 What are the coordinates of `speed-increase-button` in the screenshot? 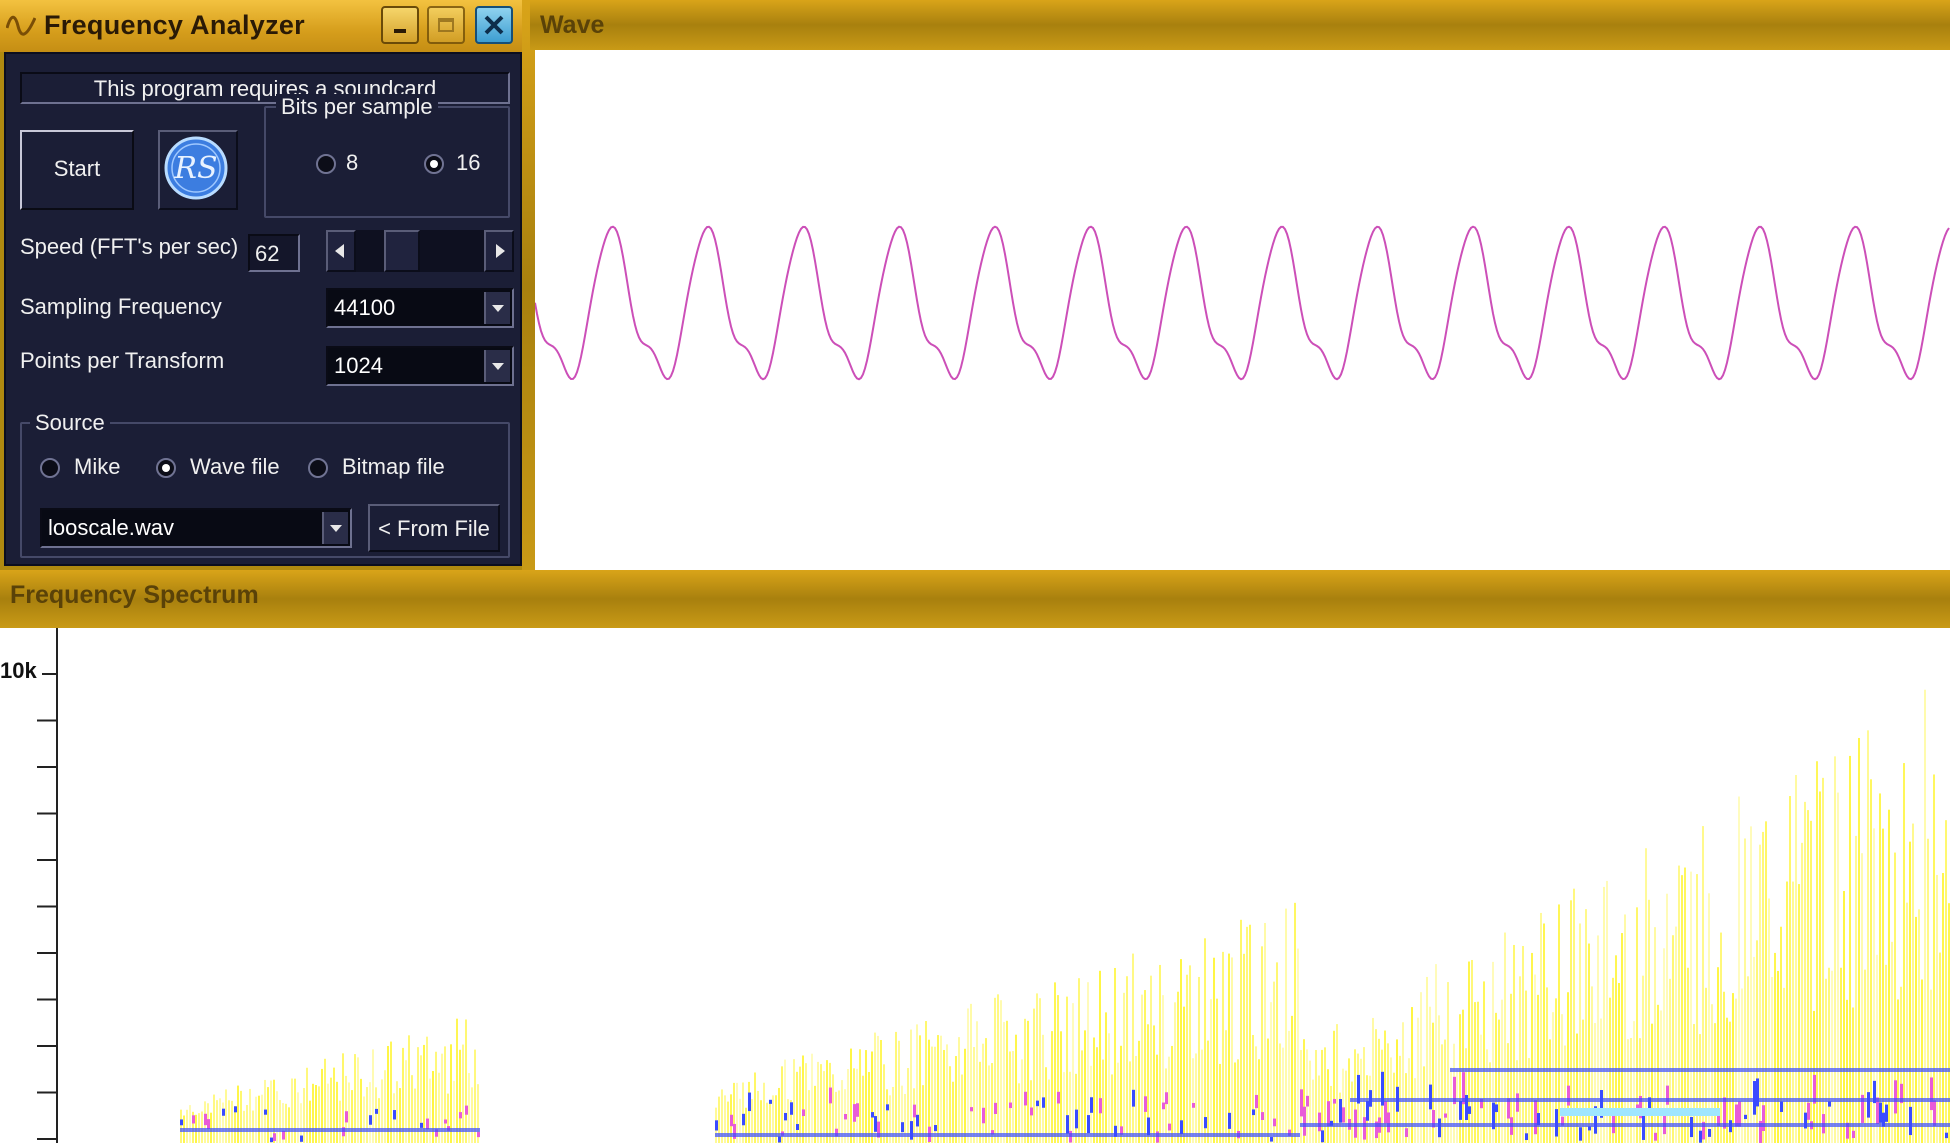 It's located at (499, 251).